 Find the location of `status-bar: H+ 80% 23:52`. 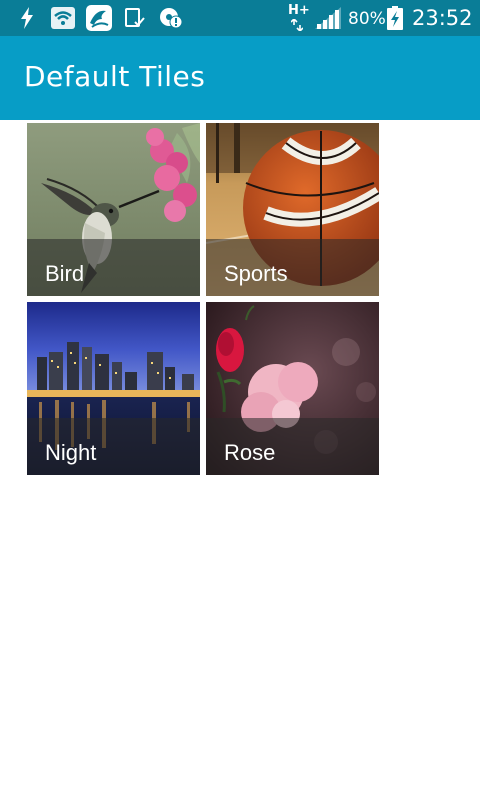

status-bar: H+ 80% 23:52 is located at coordinates (240, 18).